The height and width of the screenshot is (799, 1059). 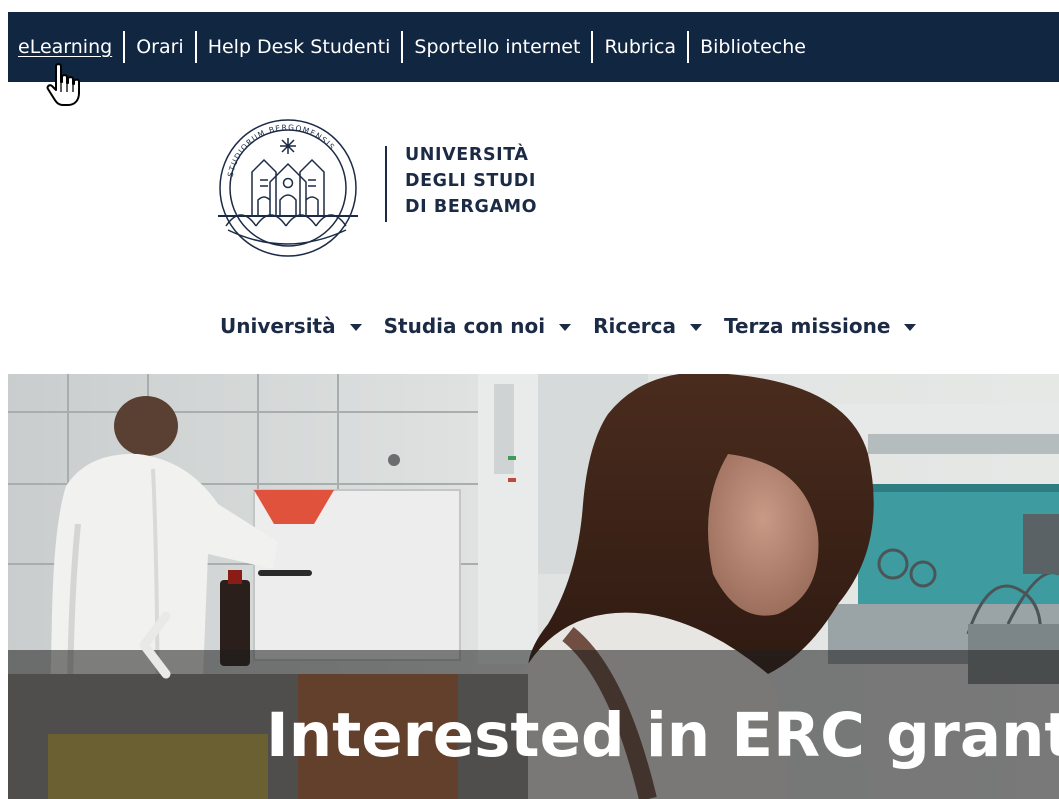 What do you see at coordinates (288, 188) in the screenshot?
I see `university-seal-icon: STUDIORUM BERGOMENSIS` at bounding box center [288, 188].